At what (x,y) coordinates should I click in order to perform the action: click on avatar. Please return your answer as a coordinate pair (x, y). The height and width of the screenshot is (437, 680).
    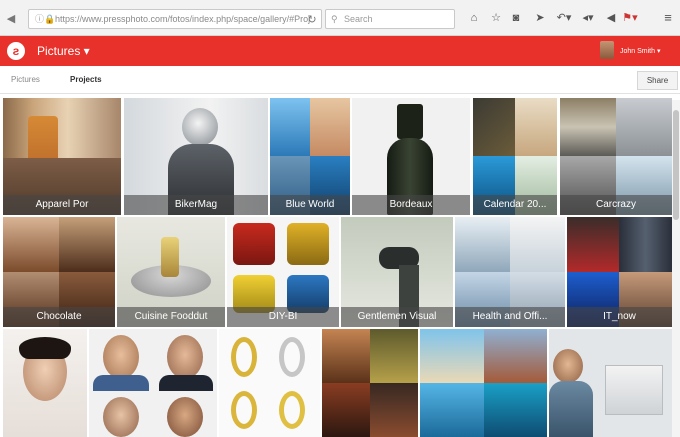
    Looking at the image, I should click on (607, 50).